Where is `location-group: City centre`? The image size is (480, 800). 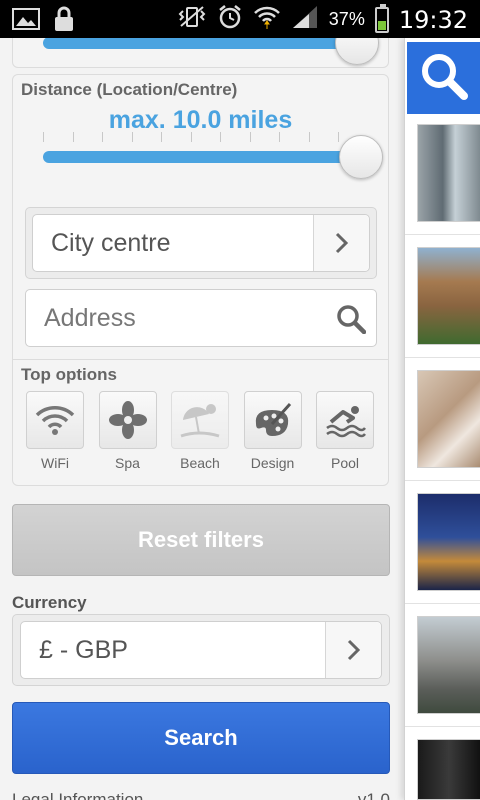
location-group: City centre is located at coordinates (201, 243).